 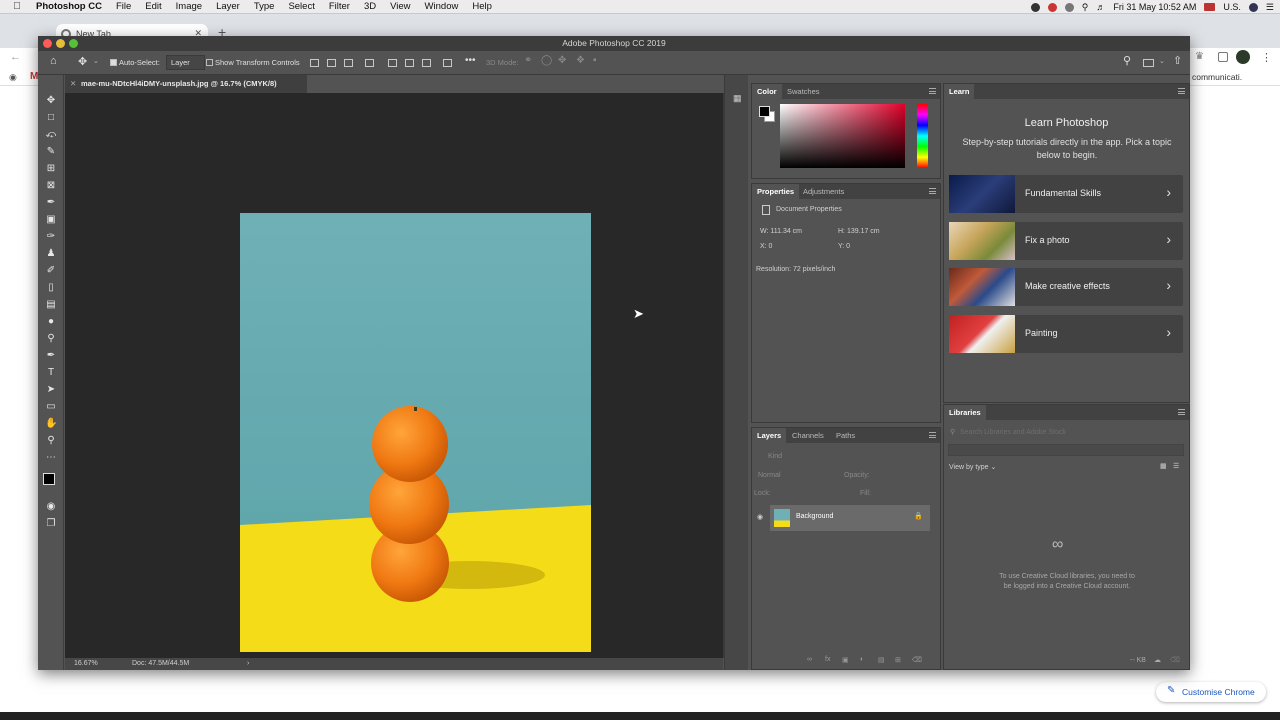 I want to click on fg-color-swatch, so click(x=764, y=111).